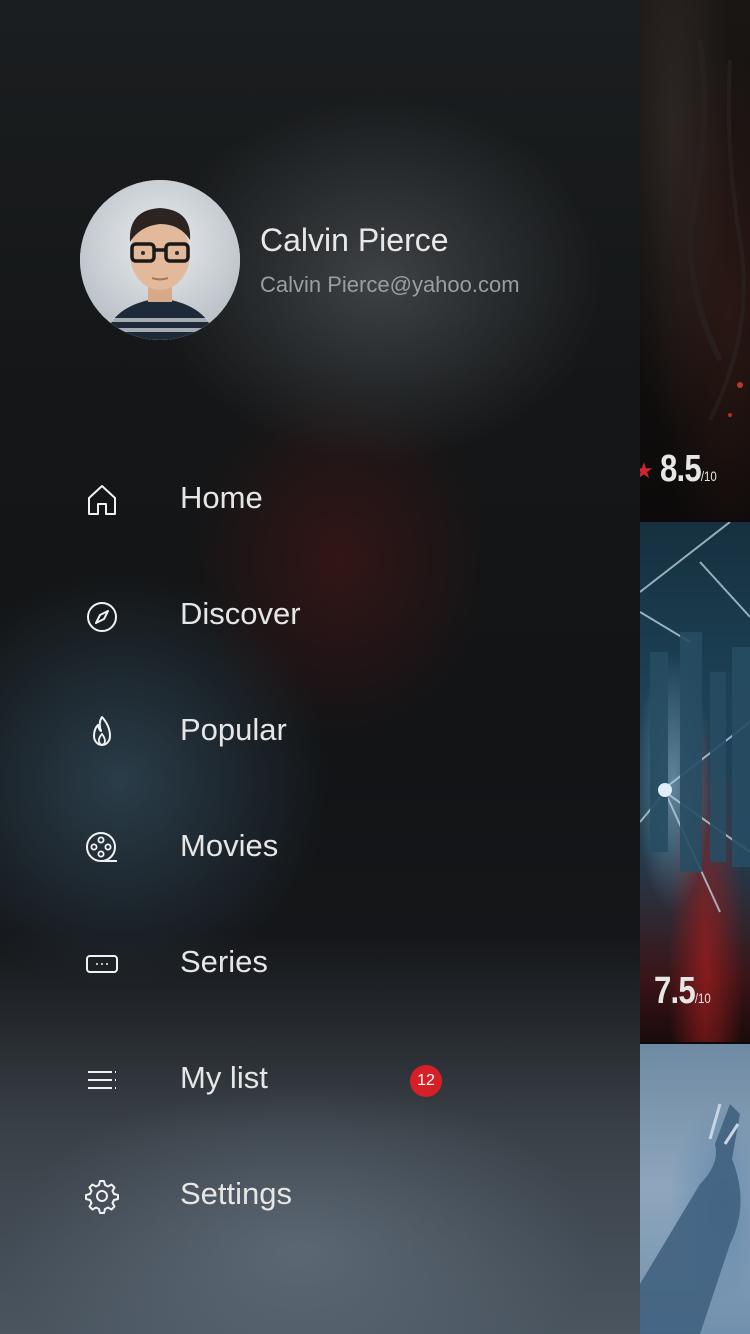 Image resolution: width=750 pixels, height=1334 pixels. Describe the element at coordinates (224, 961) in the screenshot. I see `menu-label: Series` at that location.